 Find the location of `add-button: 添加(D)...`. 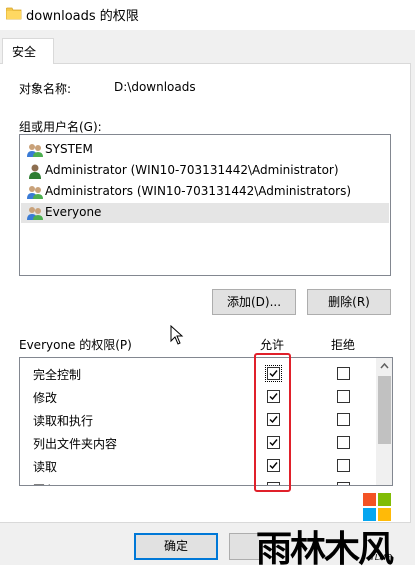

add-button: 添加(D)... is located at coordinates (254, 302).